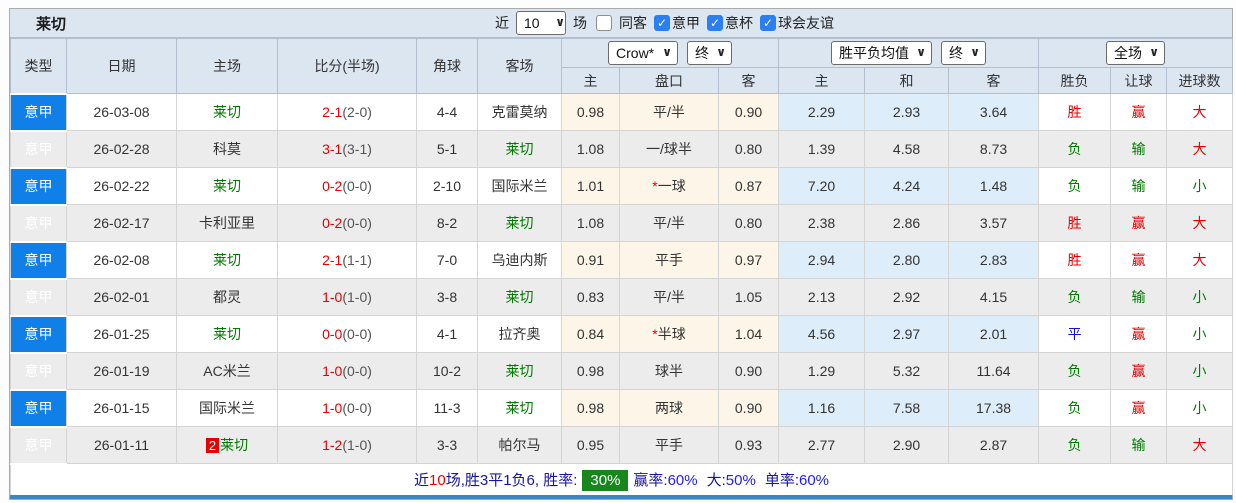 The height and width of the screenshot is (503, 1236). What do you see at coordinates (121, 371) in the screenshot?
I see `match-date: 26-01-19` at bounding box center [121, 371].